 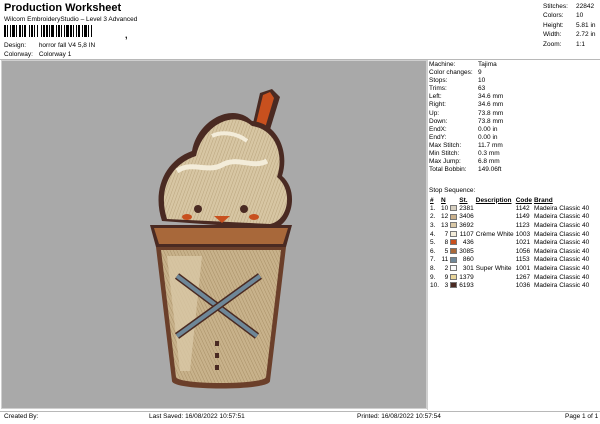 What do you see at coordinates (466, 225) in the screenshot?
I see `row-stitches: 3692` at bounding box center [466, 225].